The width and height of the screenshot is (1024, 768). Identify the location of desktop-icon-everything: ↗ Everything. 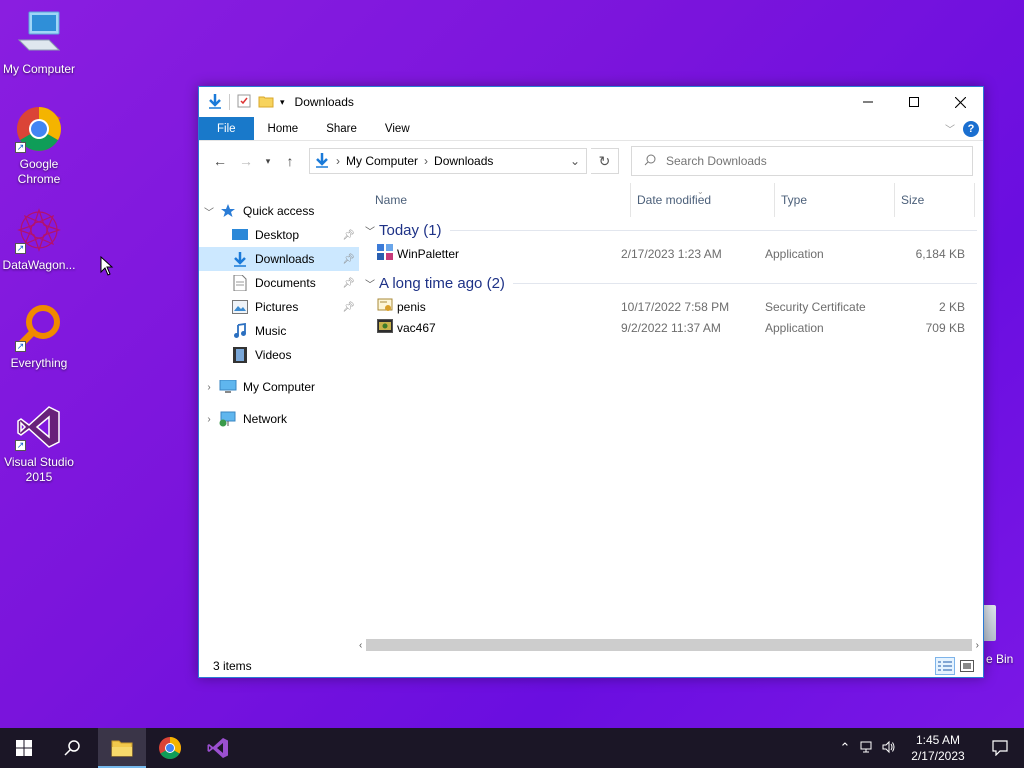
(39, 337).